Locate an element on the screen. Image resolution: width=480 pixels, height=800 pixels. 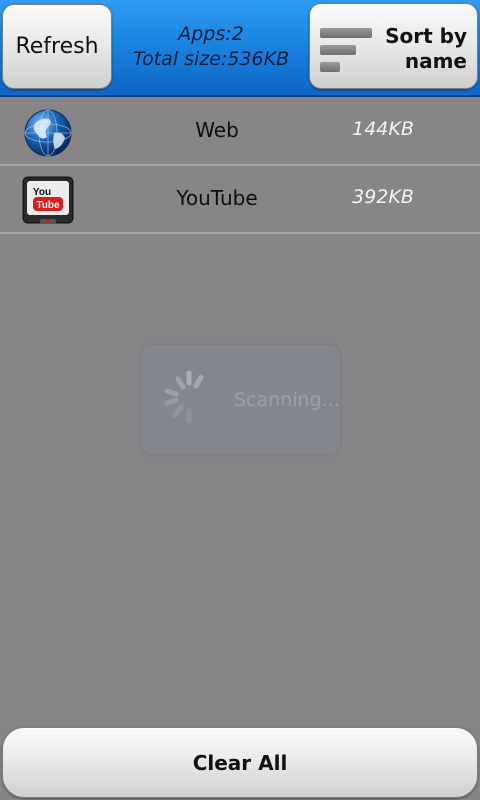
apps-summary: Apps:2 Total size:536KB is located at coordinates (211, 47).